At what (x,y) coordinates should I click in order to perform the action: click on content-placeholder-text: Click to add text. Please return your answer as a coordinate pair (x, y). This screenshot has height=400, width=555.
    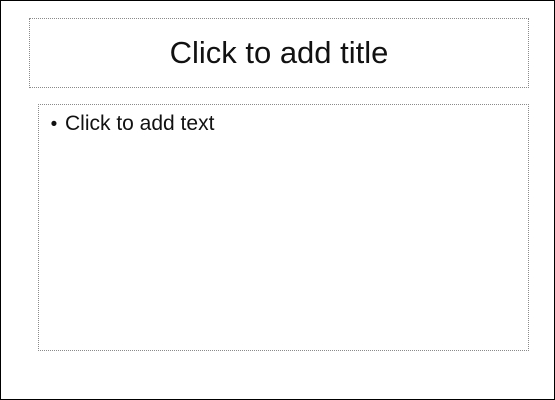
    Looking at the image, I should click on (140, 123).